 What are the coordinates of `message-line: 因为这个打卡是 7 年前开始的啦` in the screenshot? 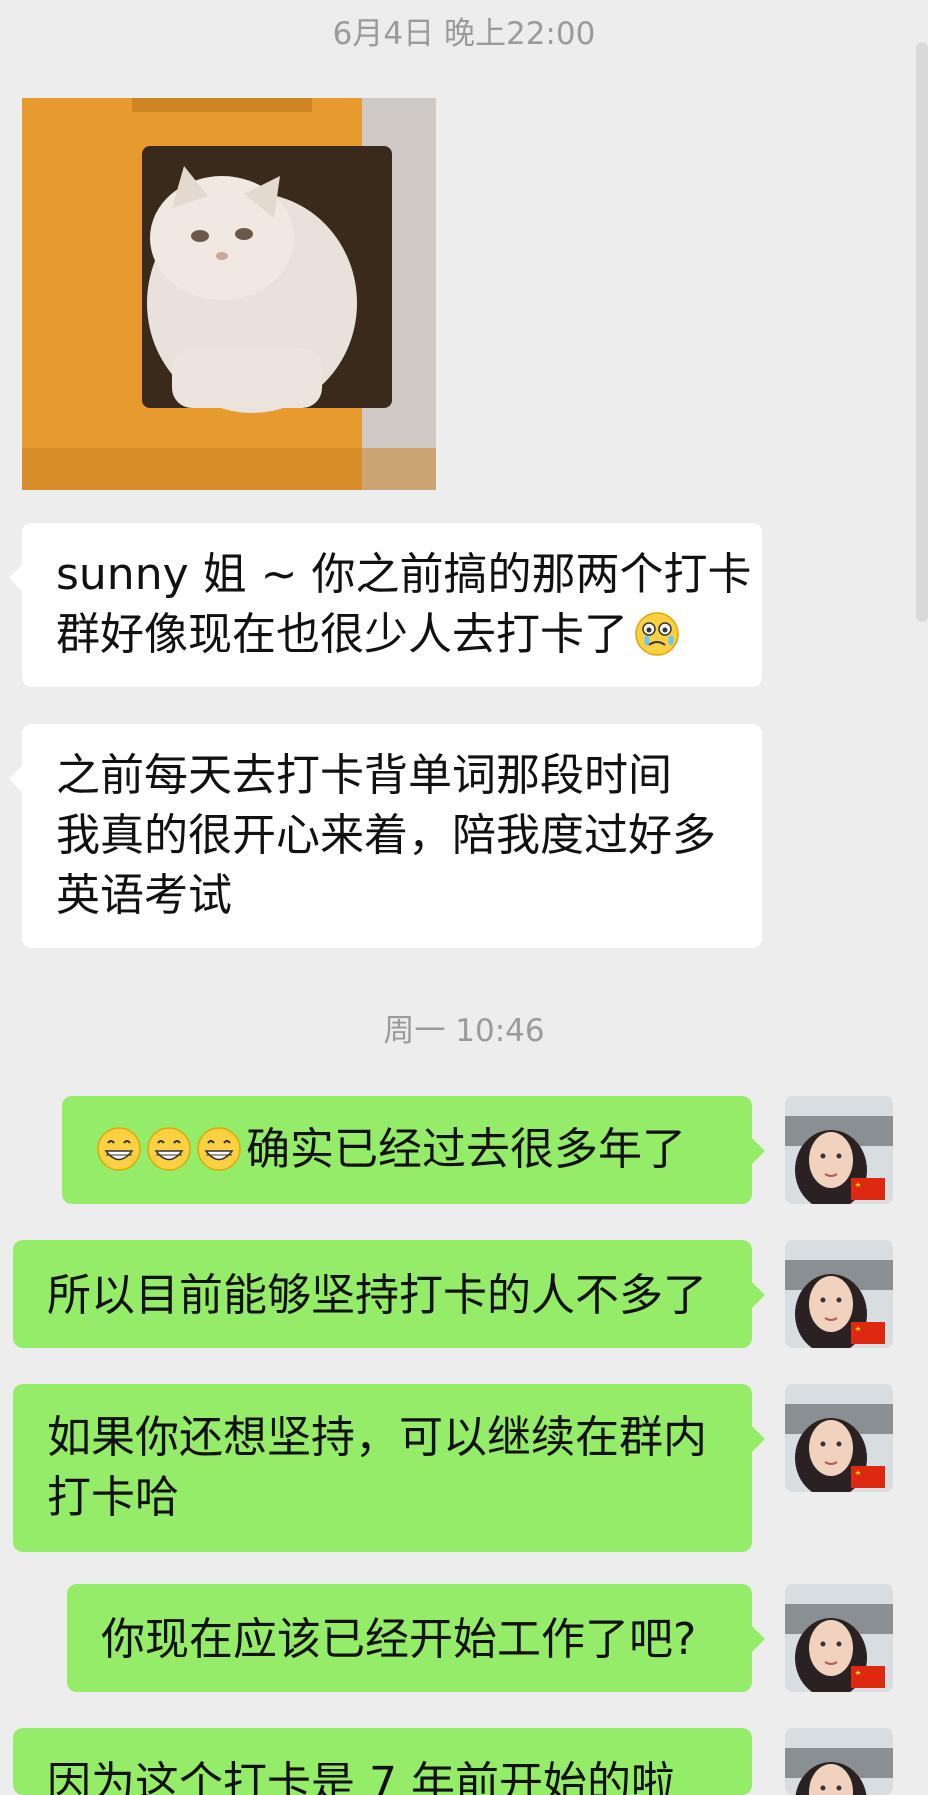 It's located at (361, 1776).